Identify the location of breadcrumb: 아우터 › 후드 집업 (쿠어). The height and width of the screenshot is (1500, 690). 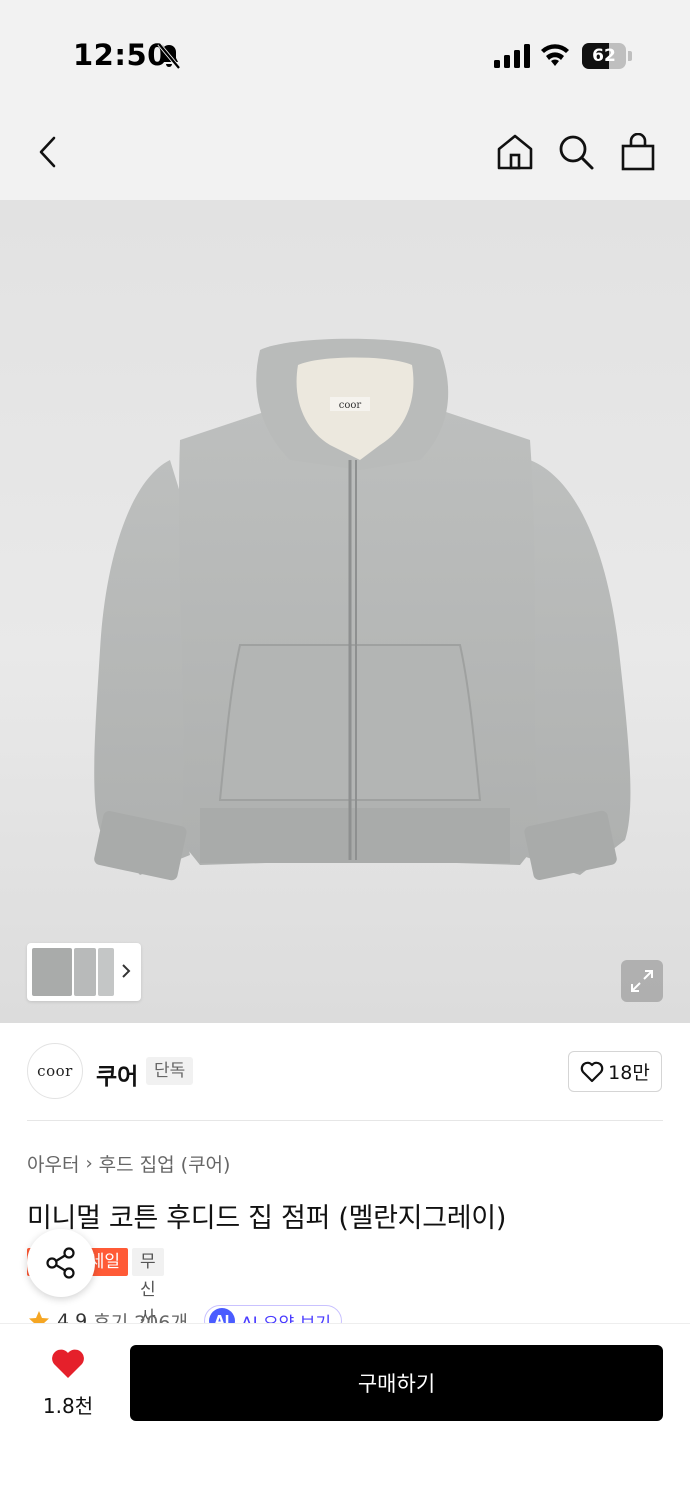
(128, 1163).